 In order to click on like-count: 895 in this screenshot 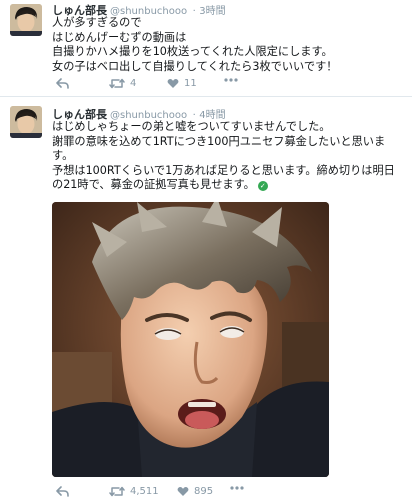, I will do `click(204, 491)`.